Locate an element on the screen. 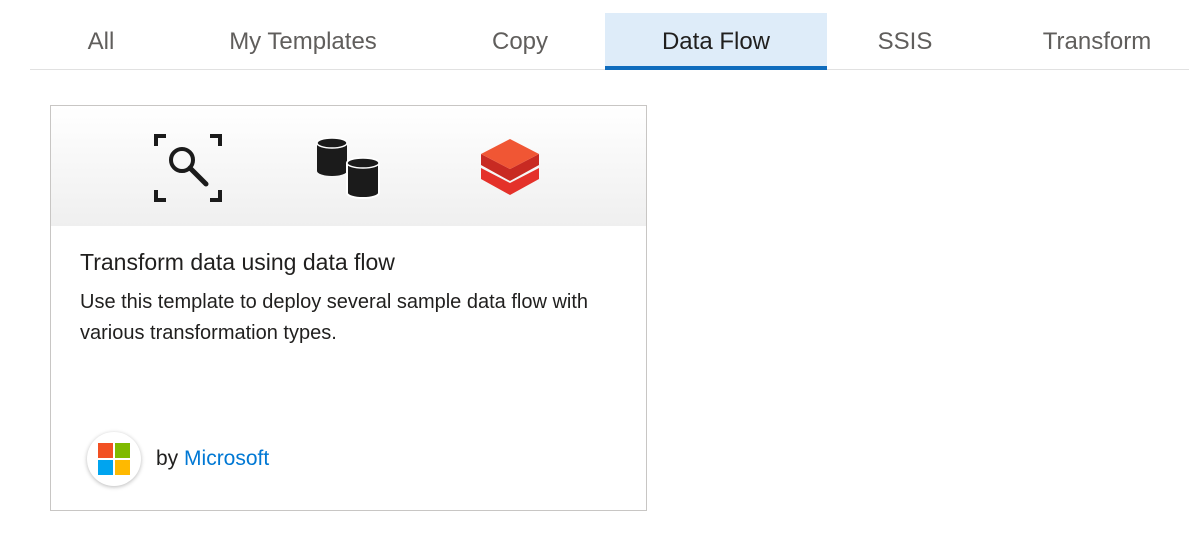 This screenshot has height=553, width=1189. publisher-line: by Microsoft is located at coordinates (212, 459).